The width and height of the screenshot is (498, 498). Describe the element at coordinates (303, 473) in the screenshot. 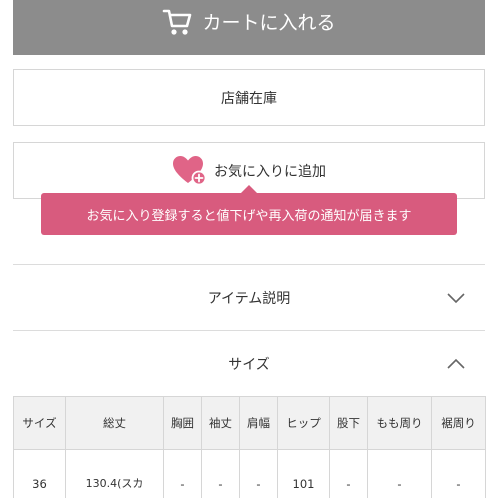

I see `table-cell-hip: 101` at that location.